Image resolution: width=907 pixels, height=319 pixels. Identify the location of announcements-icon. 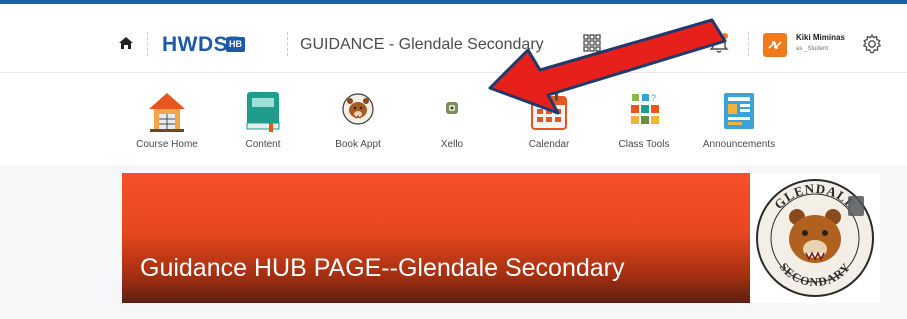
(739, 111).